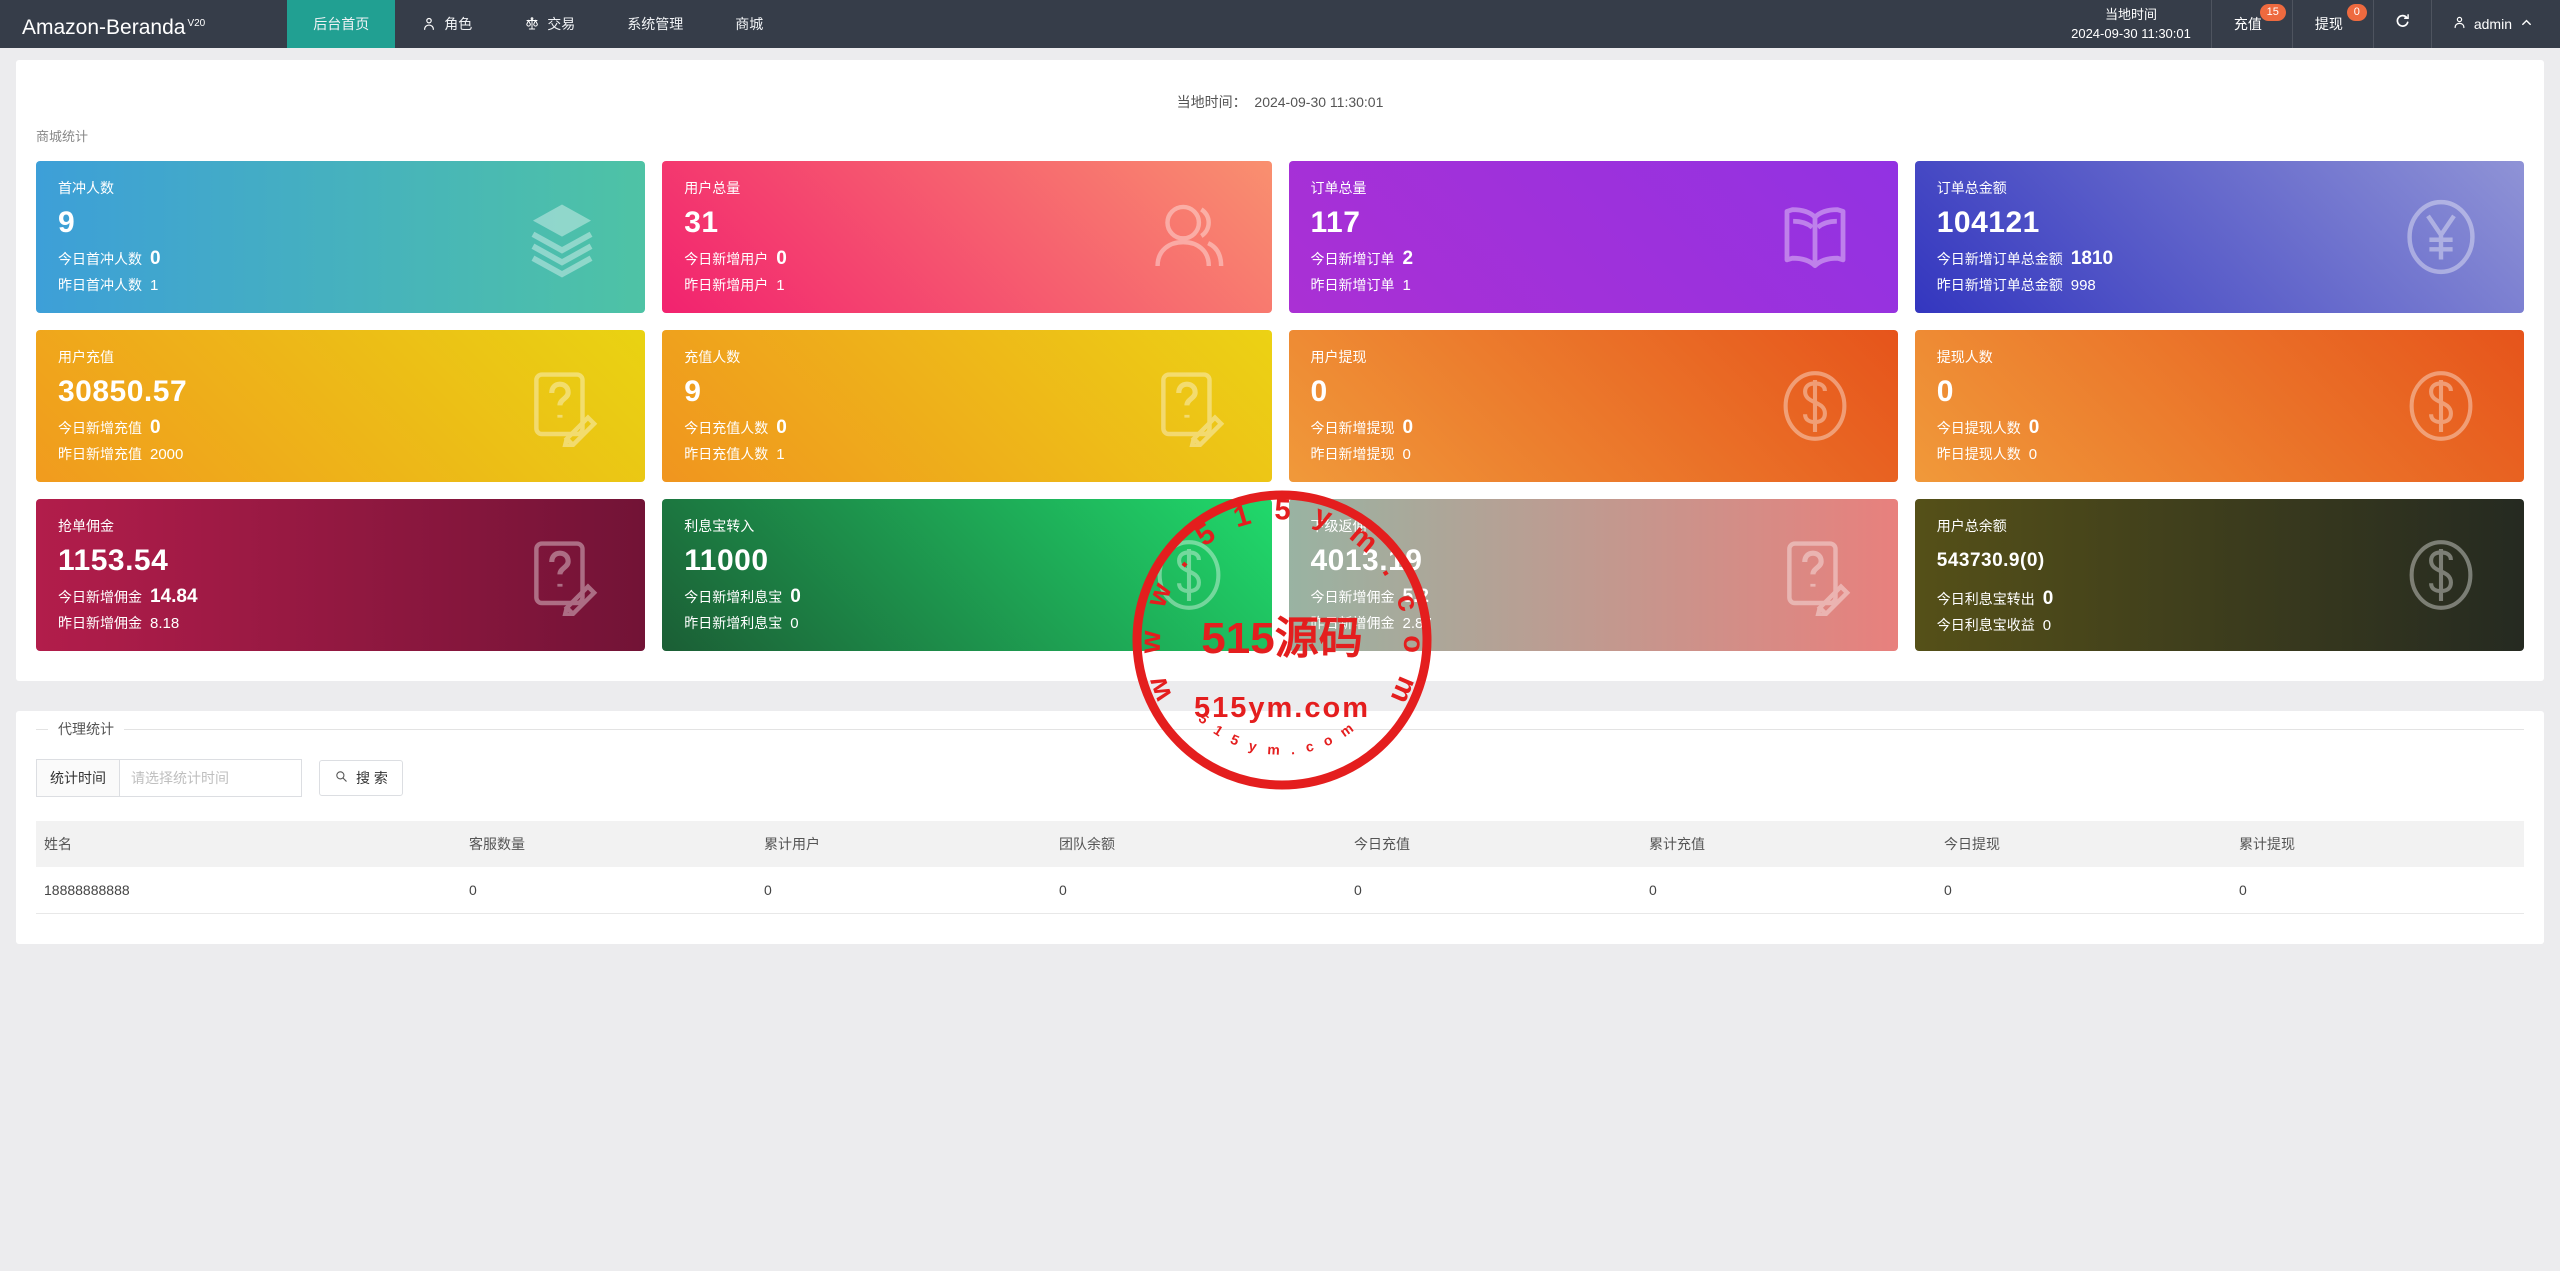 This screenshot has height=1271, width=2560. What do you see at coordinates (966, 285) in the screenshot?
I see `stat-card-yesterday-line: 昨日新增用户 1` at bounding box center [966, 285].